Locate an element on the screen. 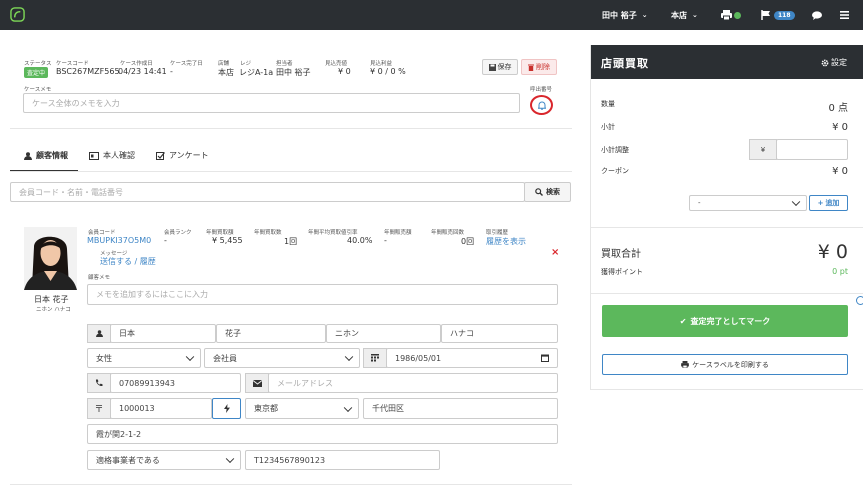  print-label-button: ケースラベルを印刷する is located at coordinates (725, 364).